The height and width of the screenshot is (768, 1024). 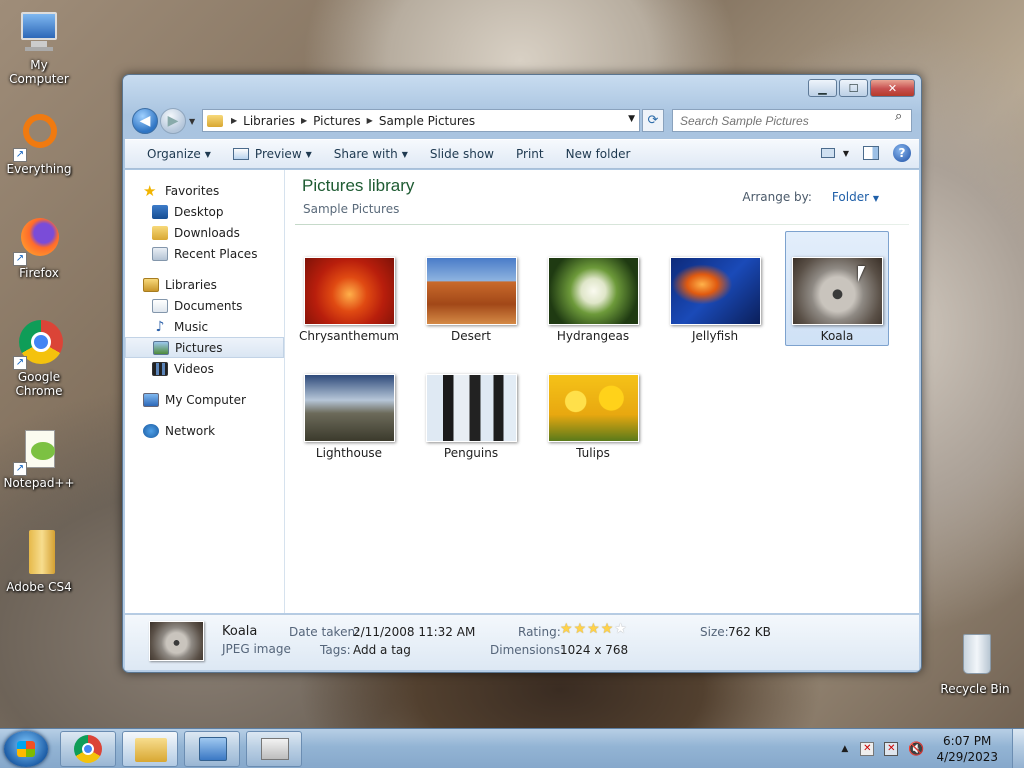 I want to click on desktop-icon-label: Firefox, so click(x=39, y=273).